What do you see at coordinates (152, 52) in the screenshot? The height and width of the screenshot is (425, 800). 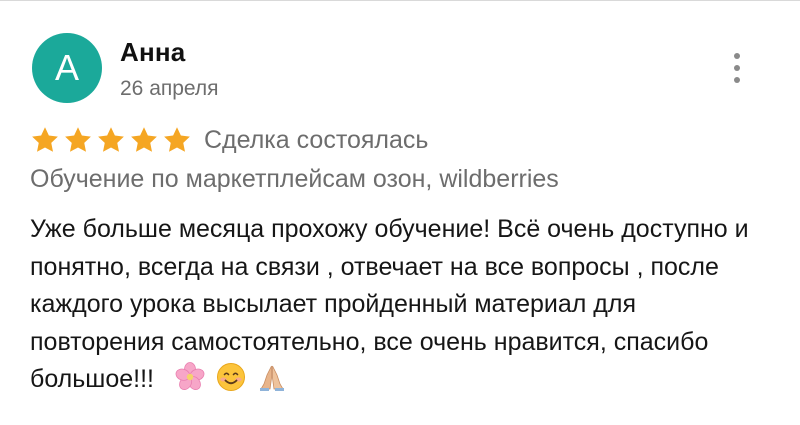 I see `author-name: Анна` at bounding box center [152, 52].